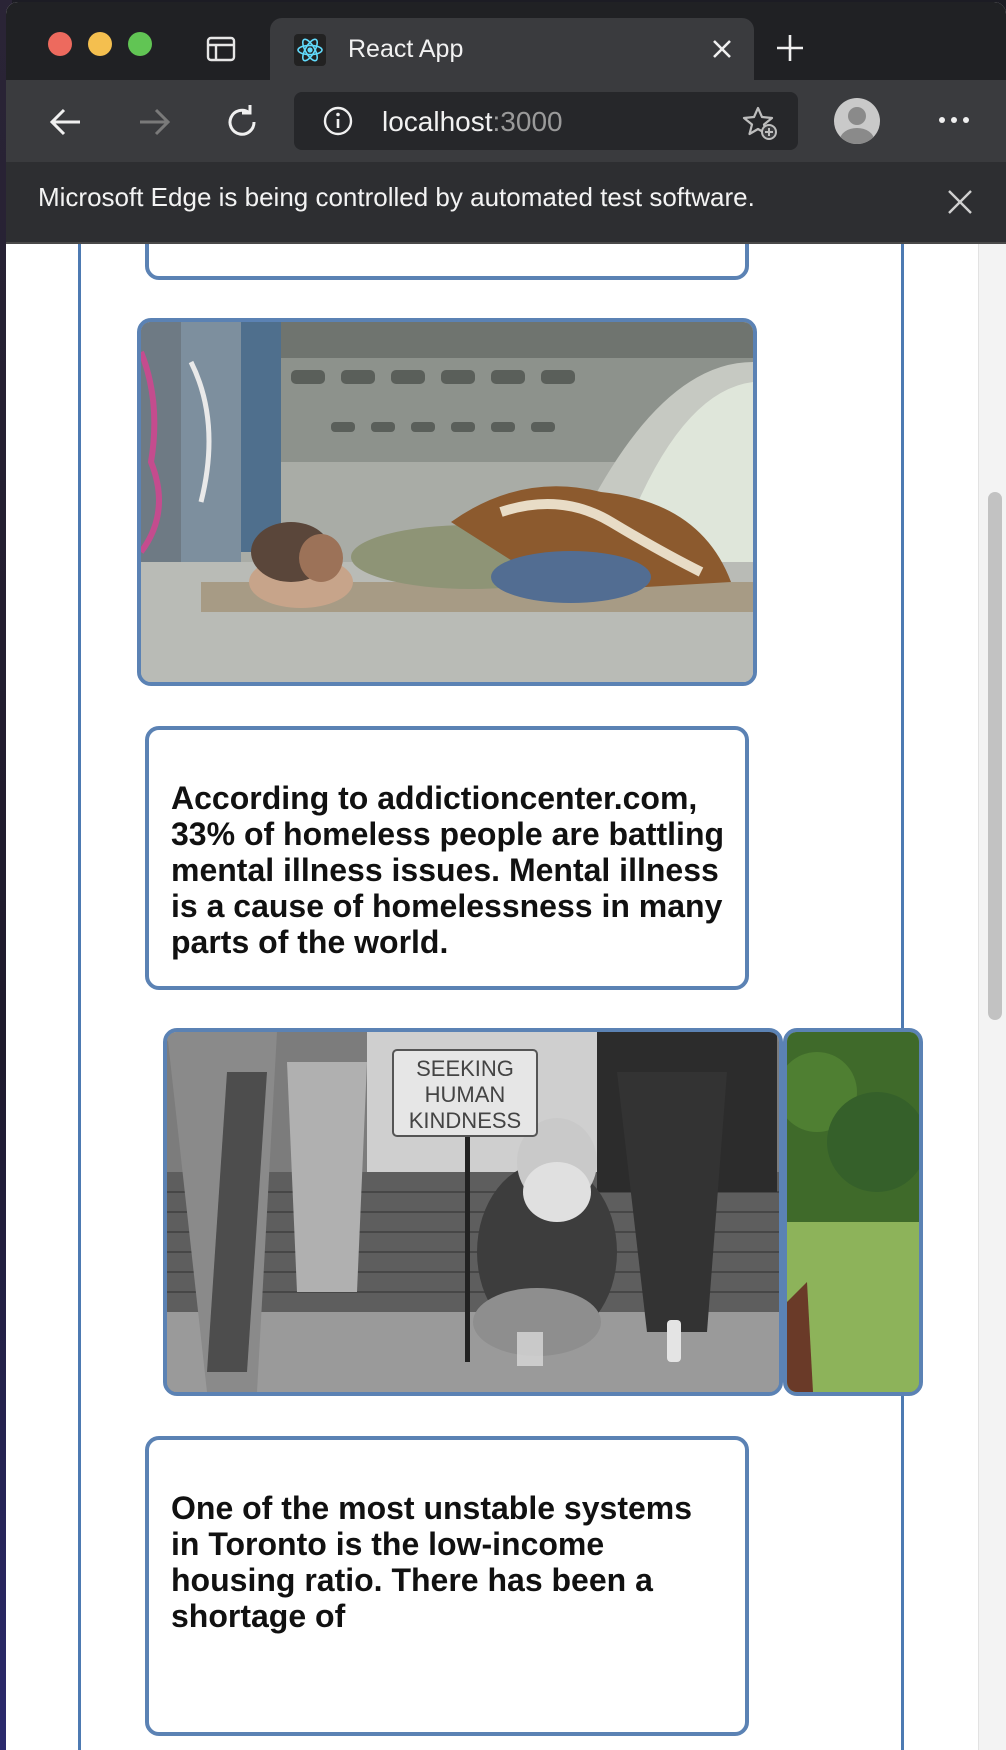 The width and height of the screenshot is (1006, 1750). I want to click on scrollbar-thumb, so click(995, 756).